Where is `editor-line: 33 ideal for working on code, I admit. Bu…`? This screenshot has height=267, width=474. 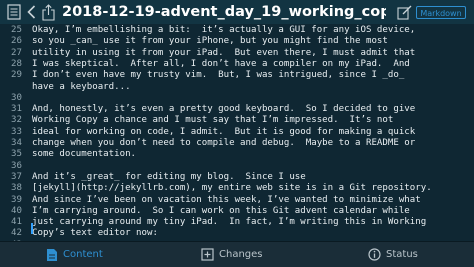 editor-line: 33 ideal for working on code, I admit. Bu… is located at coordinates (237, 132).